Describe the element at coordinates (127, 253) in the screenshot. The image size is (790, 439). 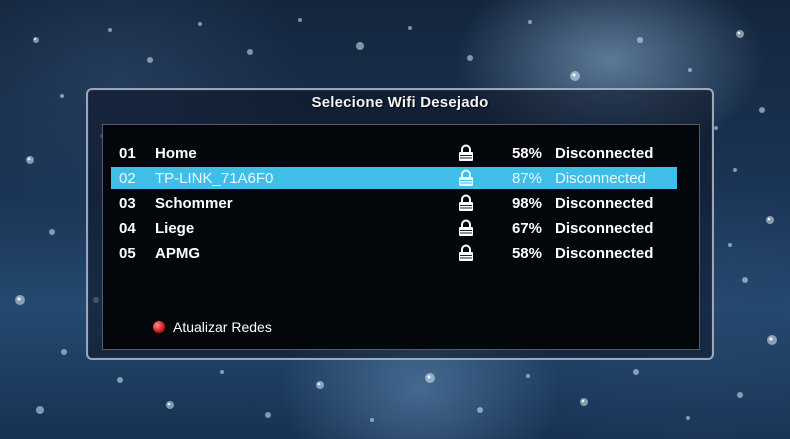
I see `network-number: 05` at that location.